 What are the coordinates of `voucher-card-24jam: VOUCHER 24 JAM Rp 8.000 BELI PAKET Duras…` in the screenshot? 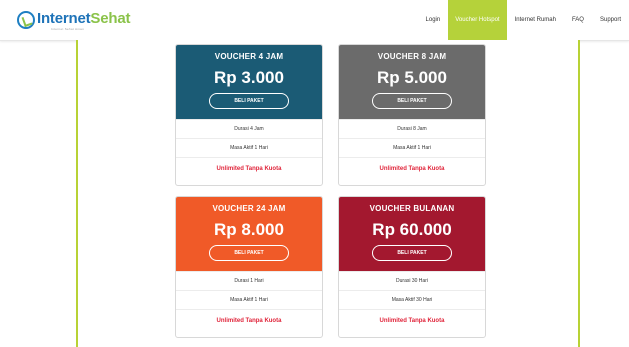 It's located at (249, 267).